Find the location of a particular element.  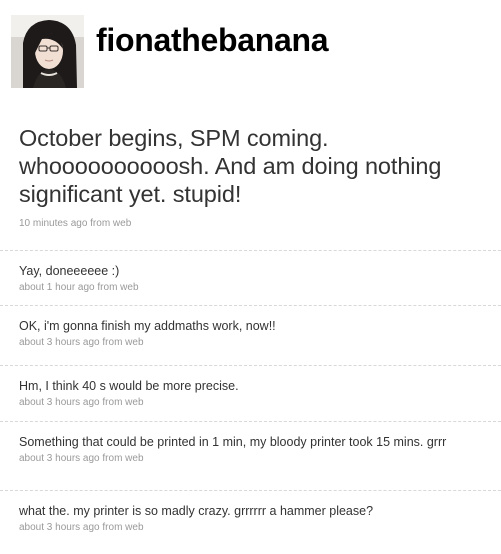

featured-status-meta: 10 minutes ago from web is located at coordinates (254, 224).